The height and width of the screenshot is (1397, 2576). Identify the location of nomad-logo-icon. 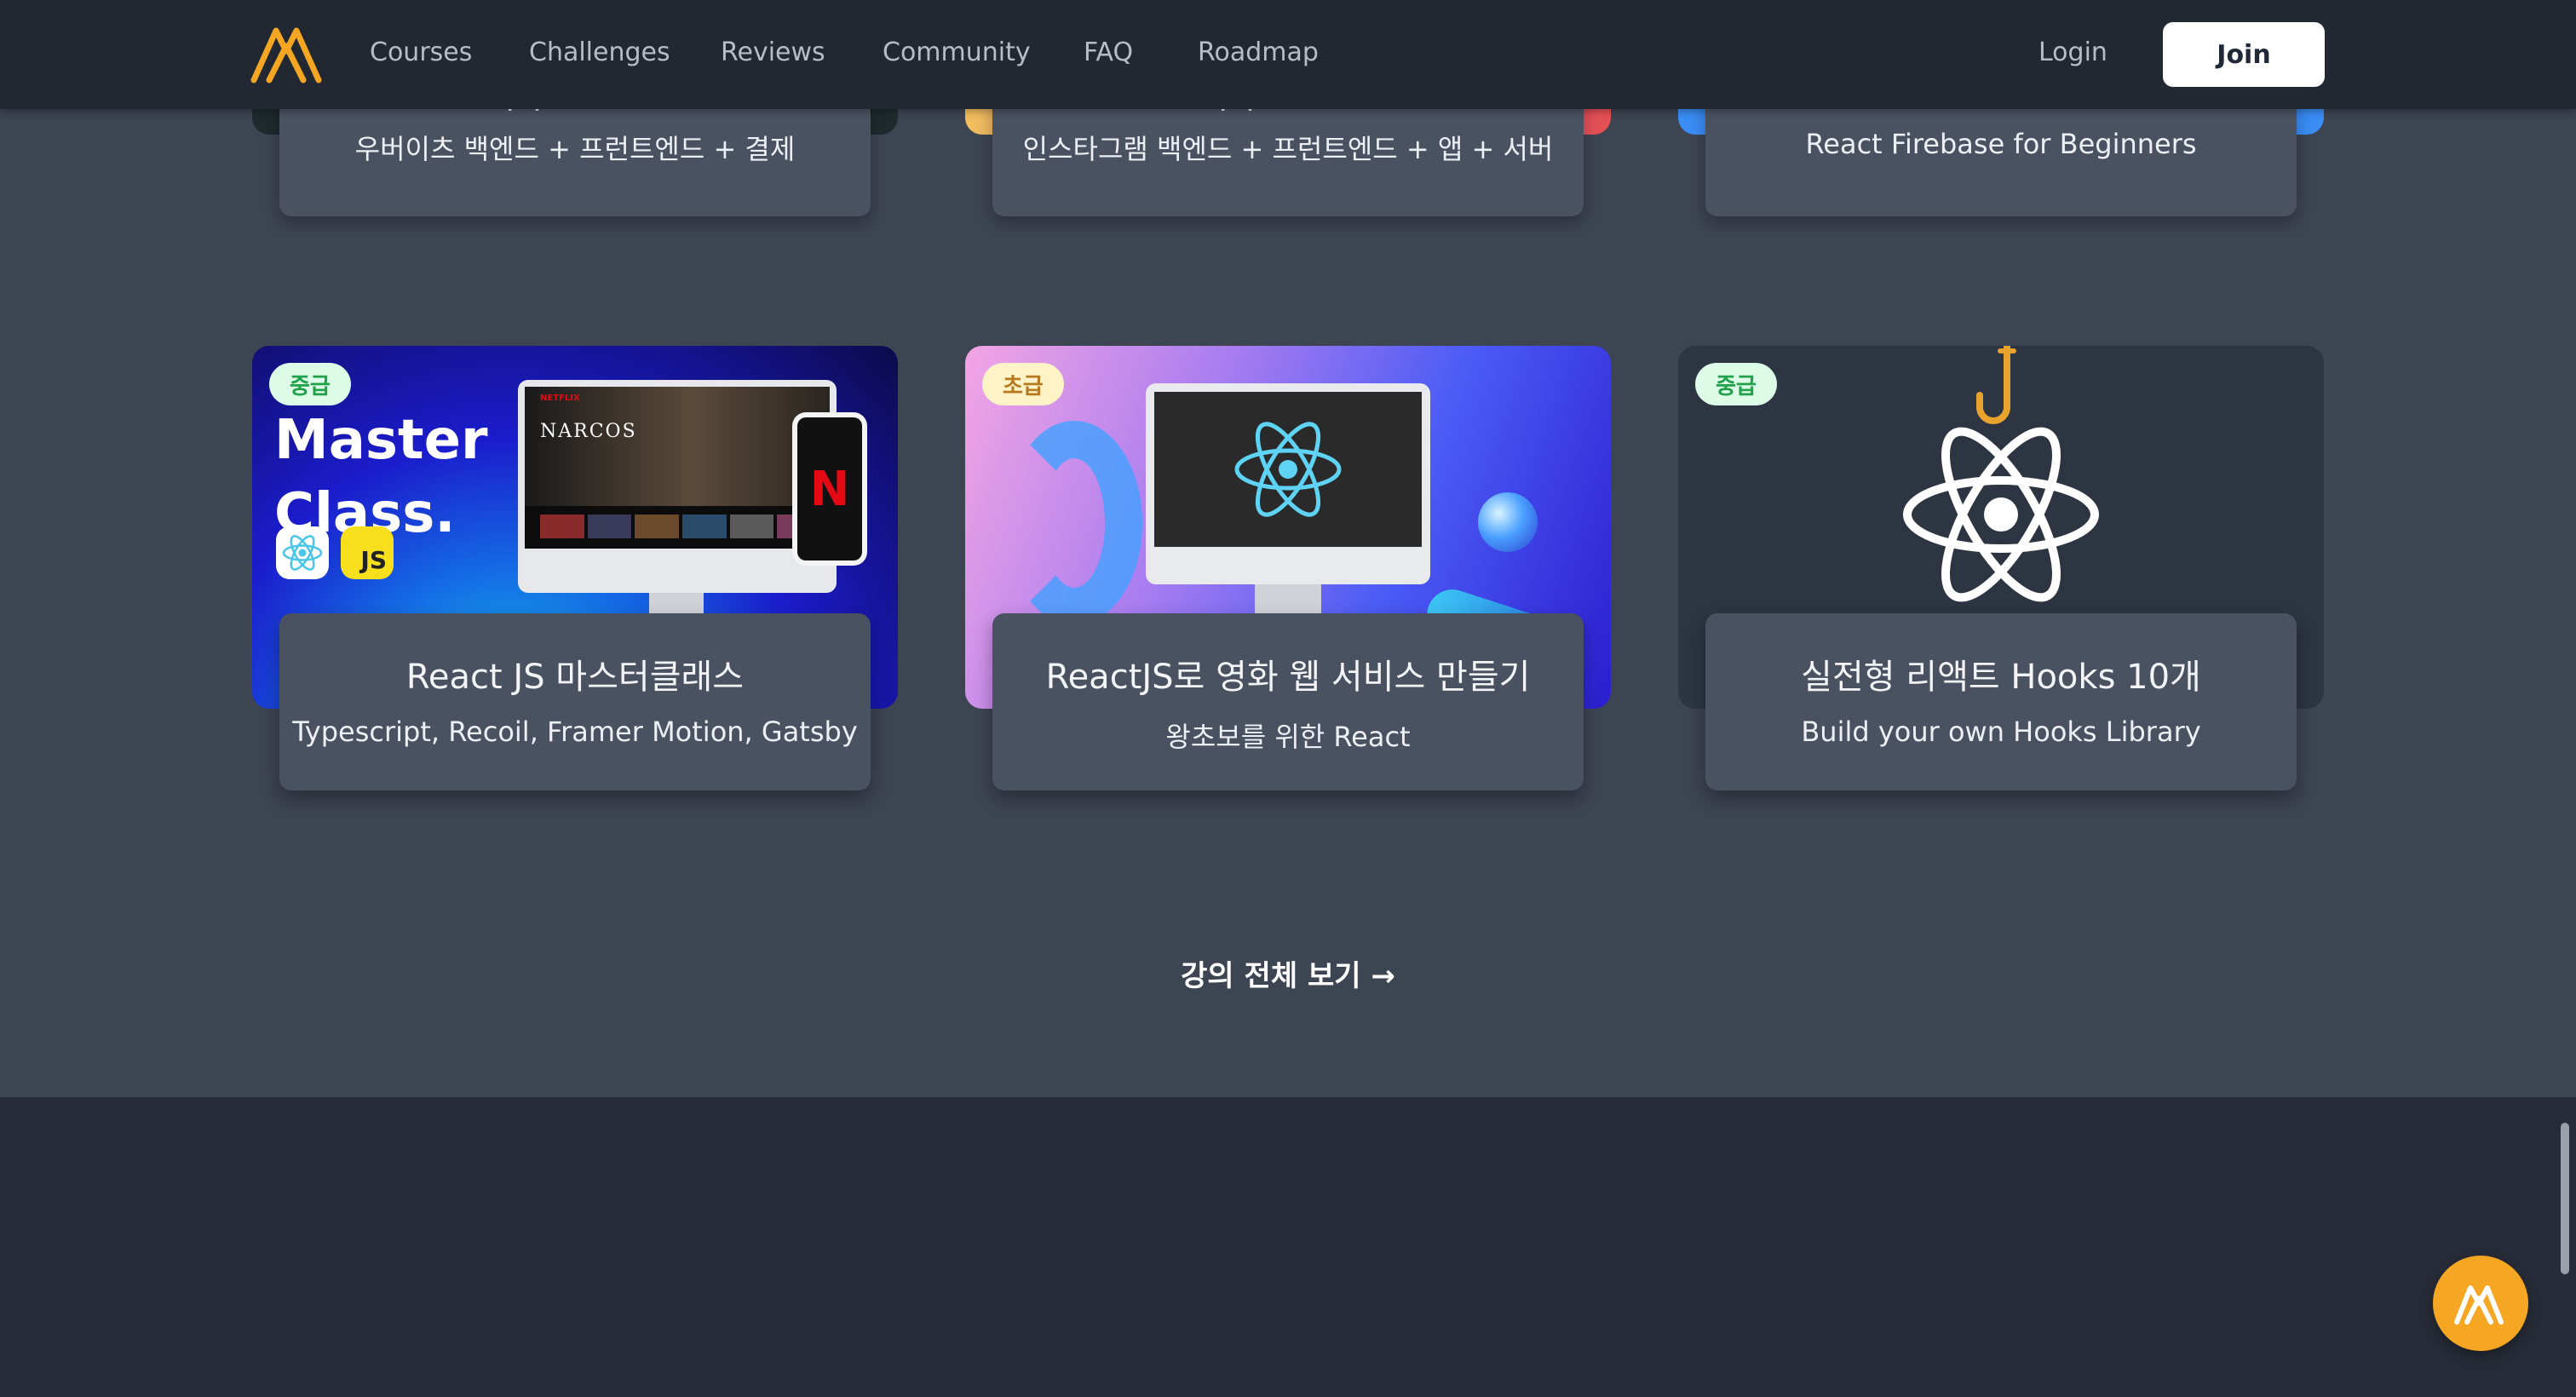
(286, 54).